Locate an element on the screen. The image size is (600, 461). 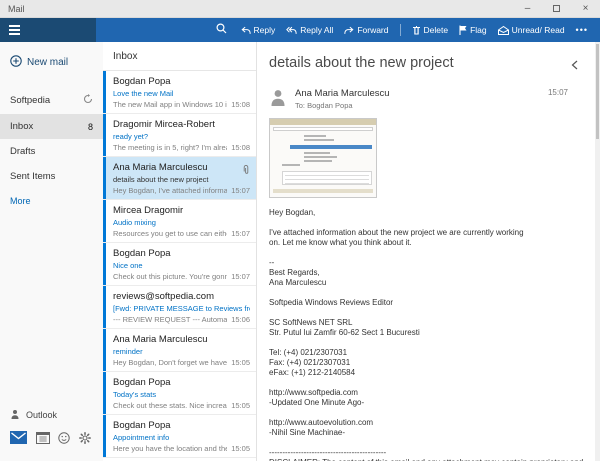
email-time: 15:07 is located at coordinates (557, 92).